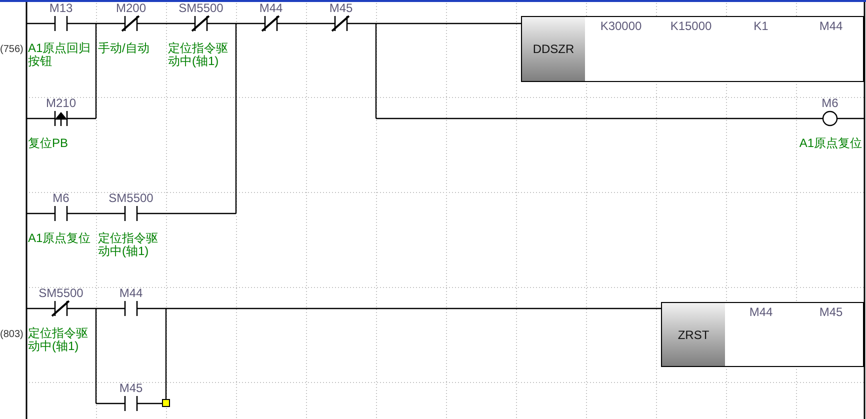 The height and width of the screenshot is (419, 866). I want to click on instruction-name: DDSZR, so click(553, 49).